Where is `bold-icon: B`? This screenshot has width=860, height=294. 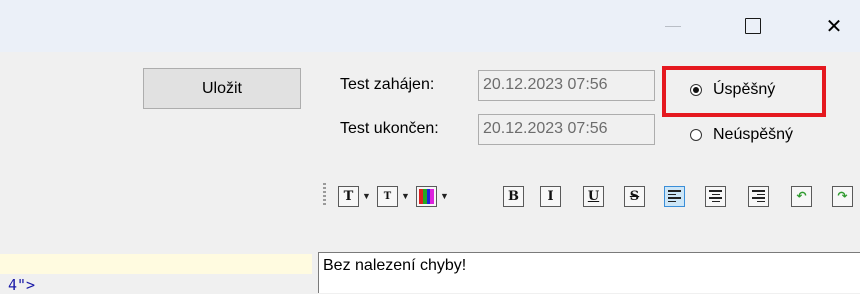 bold-icon: B is located at coordinates (513, 196).